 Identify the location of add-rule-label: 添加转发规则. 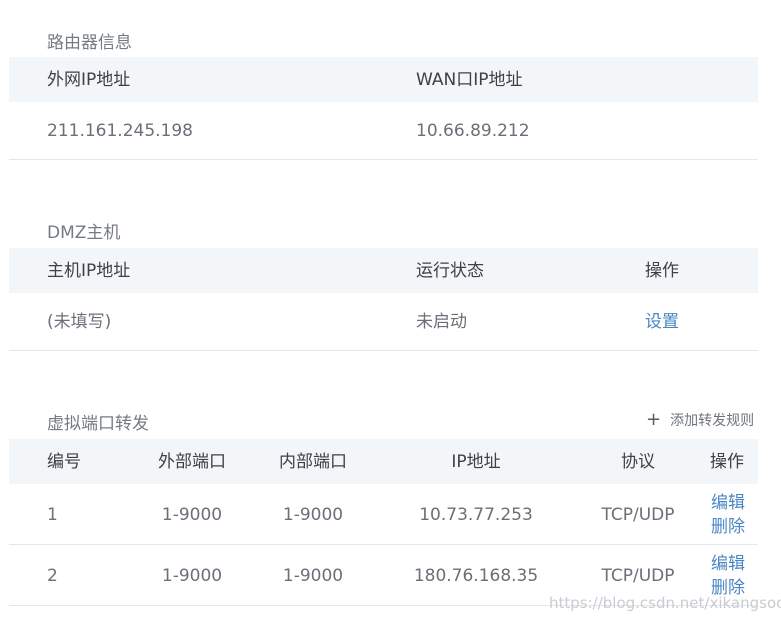
(712, 421).